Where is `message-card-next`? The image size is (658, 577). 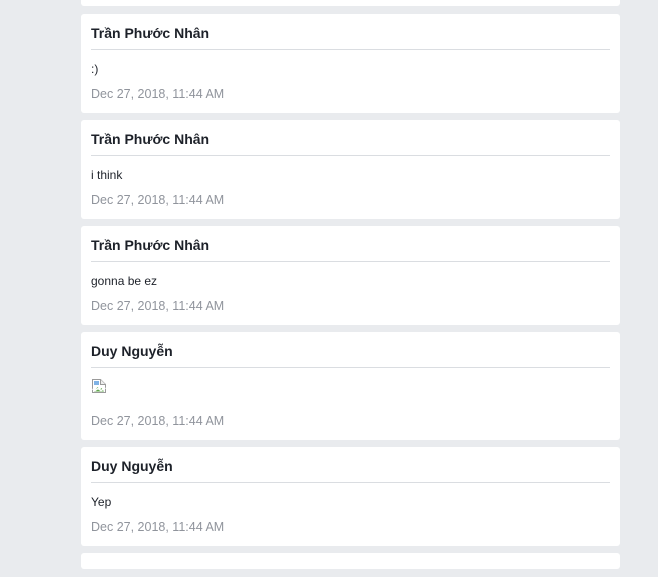
message-card-next is located at coordinates (350, 561).